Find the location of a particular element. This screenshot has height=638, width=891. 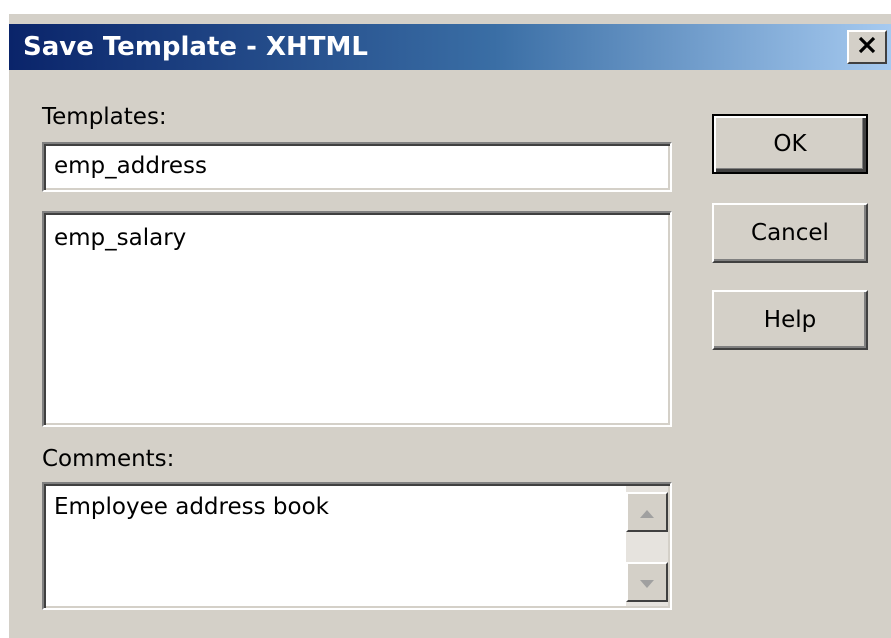

comments-value: Employee address book is located at coordinates (191, 507).